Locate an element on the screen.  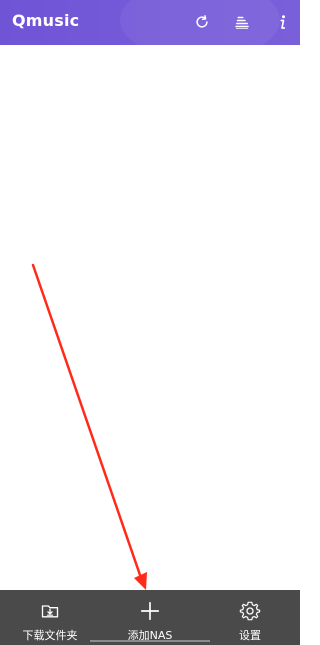
settings-button: 设置 is located at coordinates (250, 617).